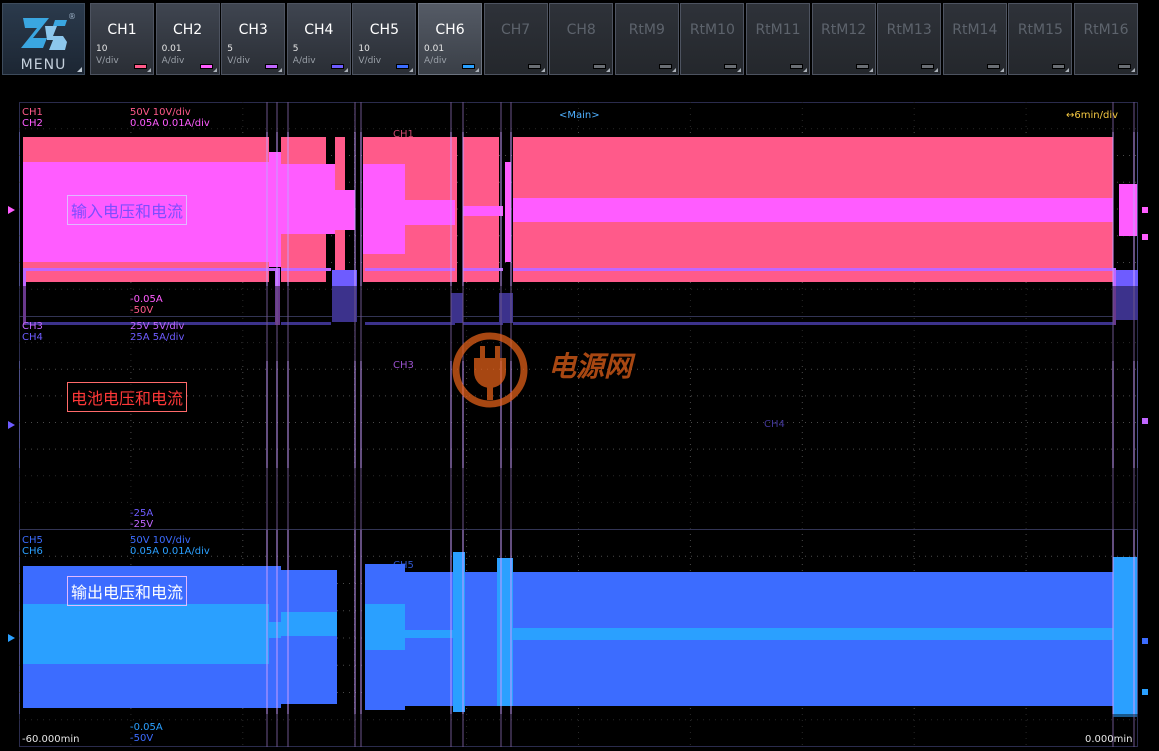 The image size is (1159, 751). What do you see at coordinates (319, 30) in the screenshot?
I see `channel-name: CH4` at bounding box center [319, 30].